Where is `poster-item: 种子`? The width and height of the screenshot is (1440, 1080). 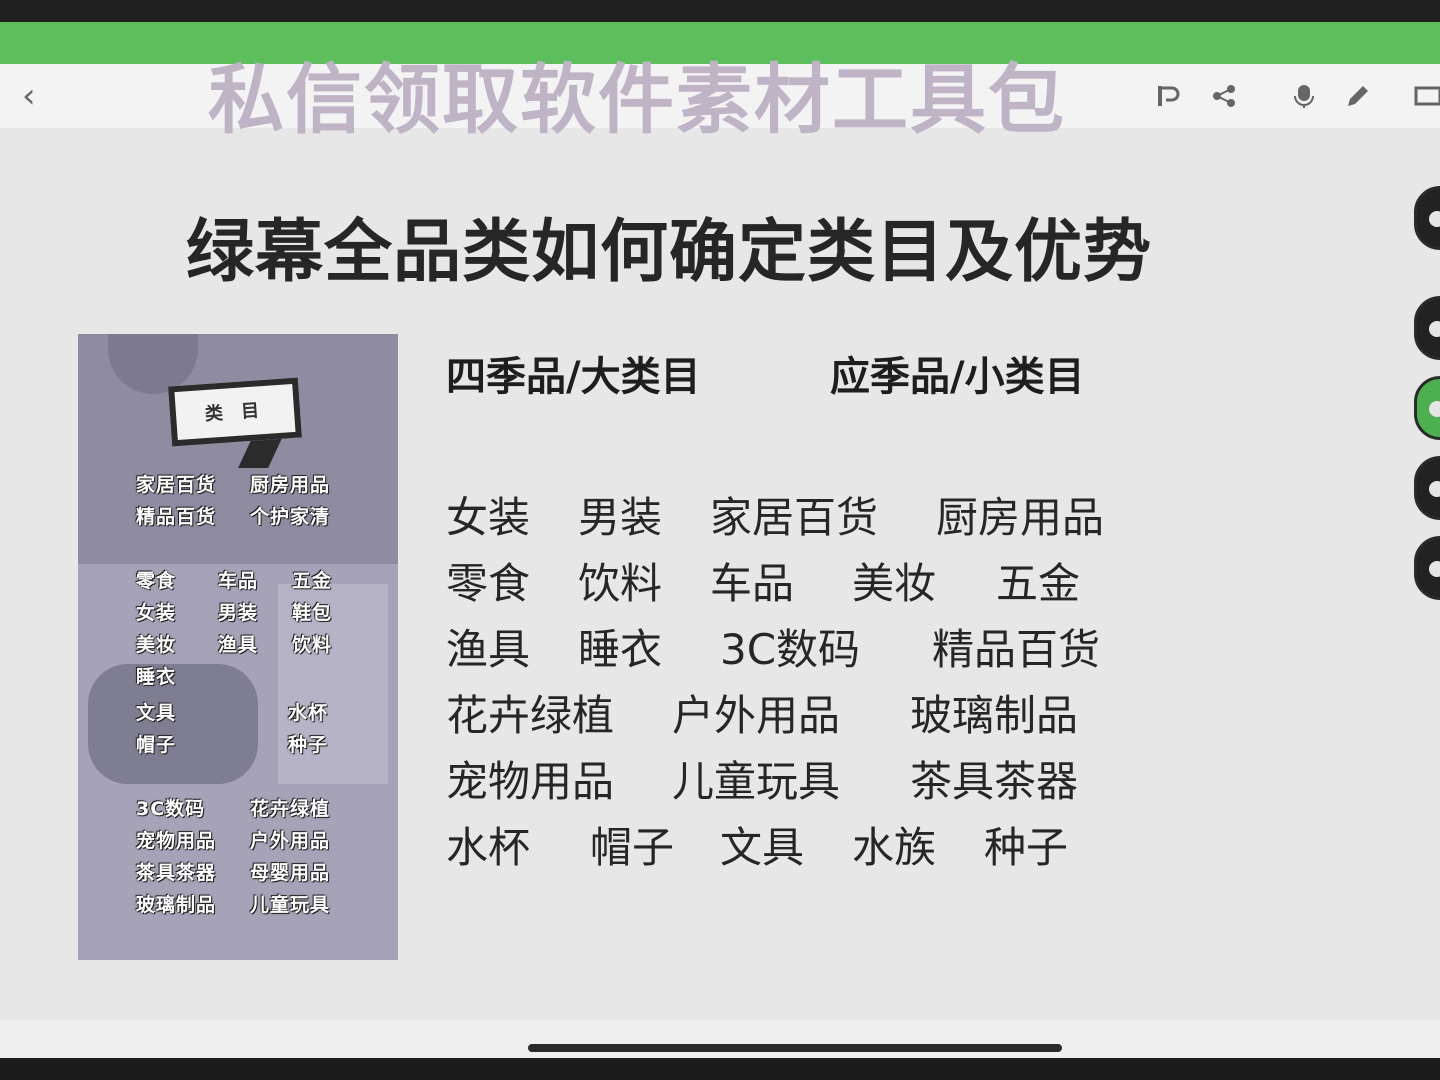 poster-item: 种子 is located at coordinates (308, 745).